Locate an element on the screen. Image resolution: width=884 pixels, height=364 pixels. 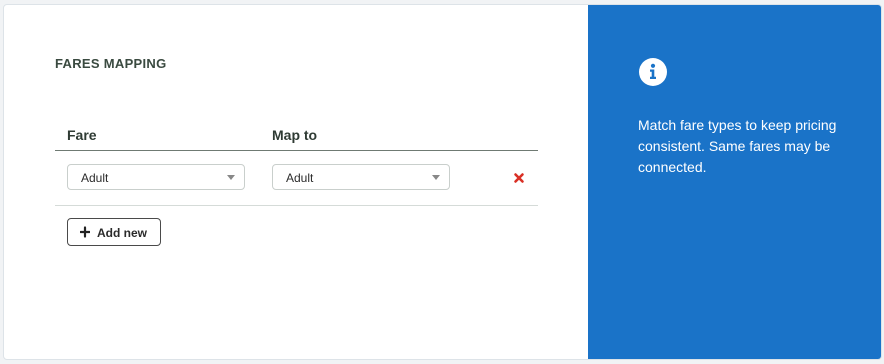
column-header-fare: Fare is located at coordinates (82, 135).